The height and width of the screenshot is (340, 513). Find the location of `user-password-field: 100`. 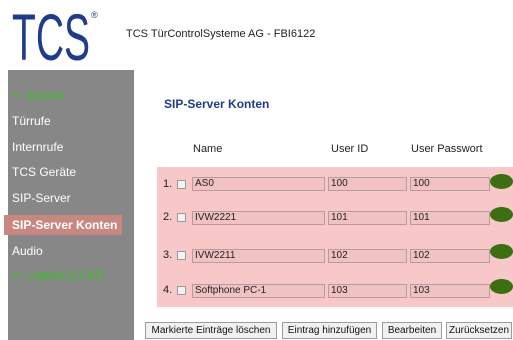

user-password-field: 100 is located at coordinates (450, 184).